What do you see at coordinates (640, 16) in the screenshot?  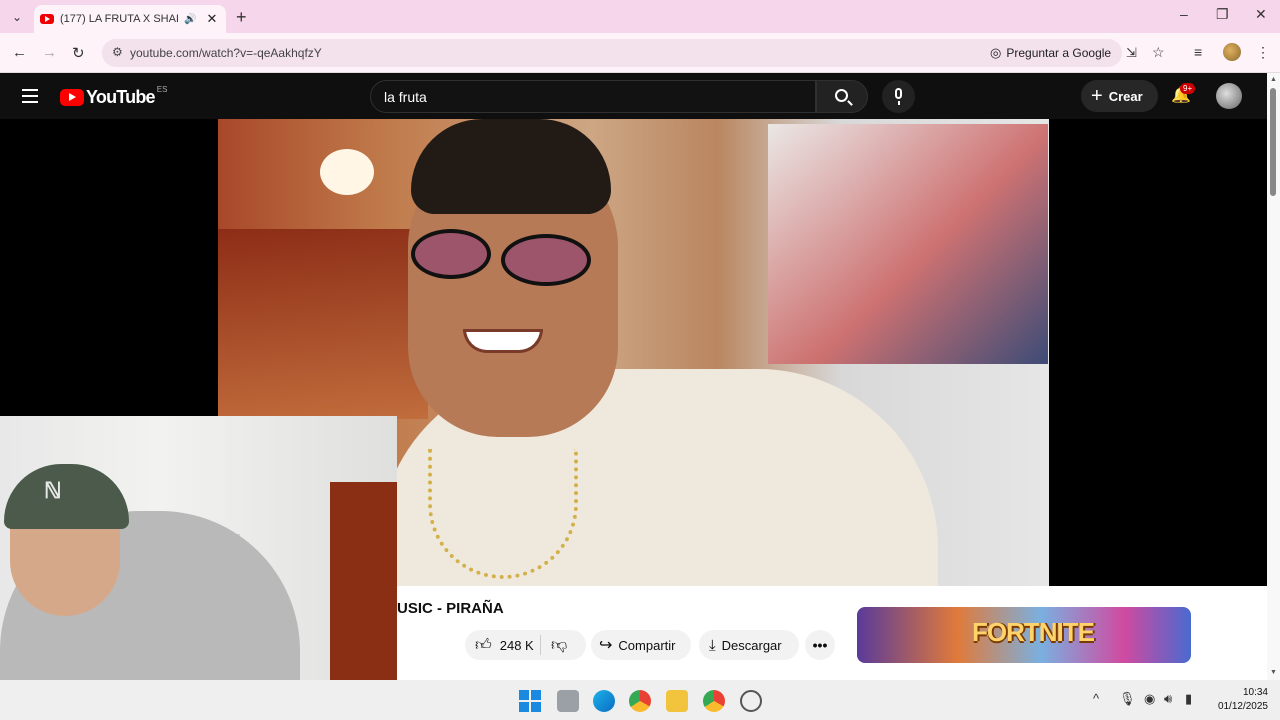 I see `browser-tab-bar: ⌄ (177) LA FRUTA X SHADOW 🔊 ✕ + – ❐ ✕` at bounding box center [640, 16].